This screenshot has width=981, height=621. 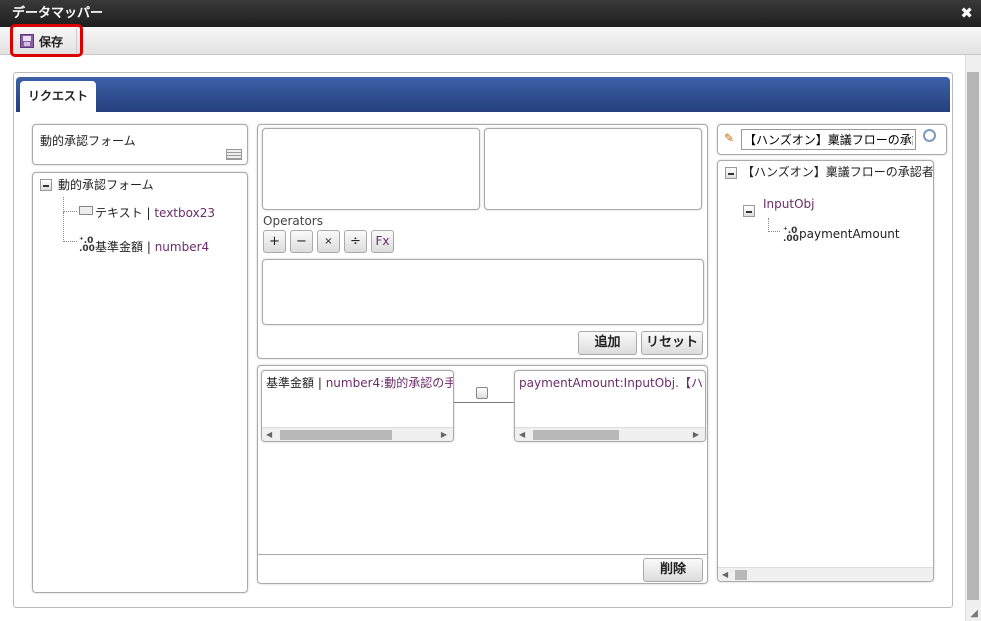 I want to click on plus-button: +, so click(x=274, y=241).